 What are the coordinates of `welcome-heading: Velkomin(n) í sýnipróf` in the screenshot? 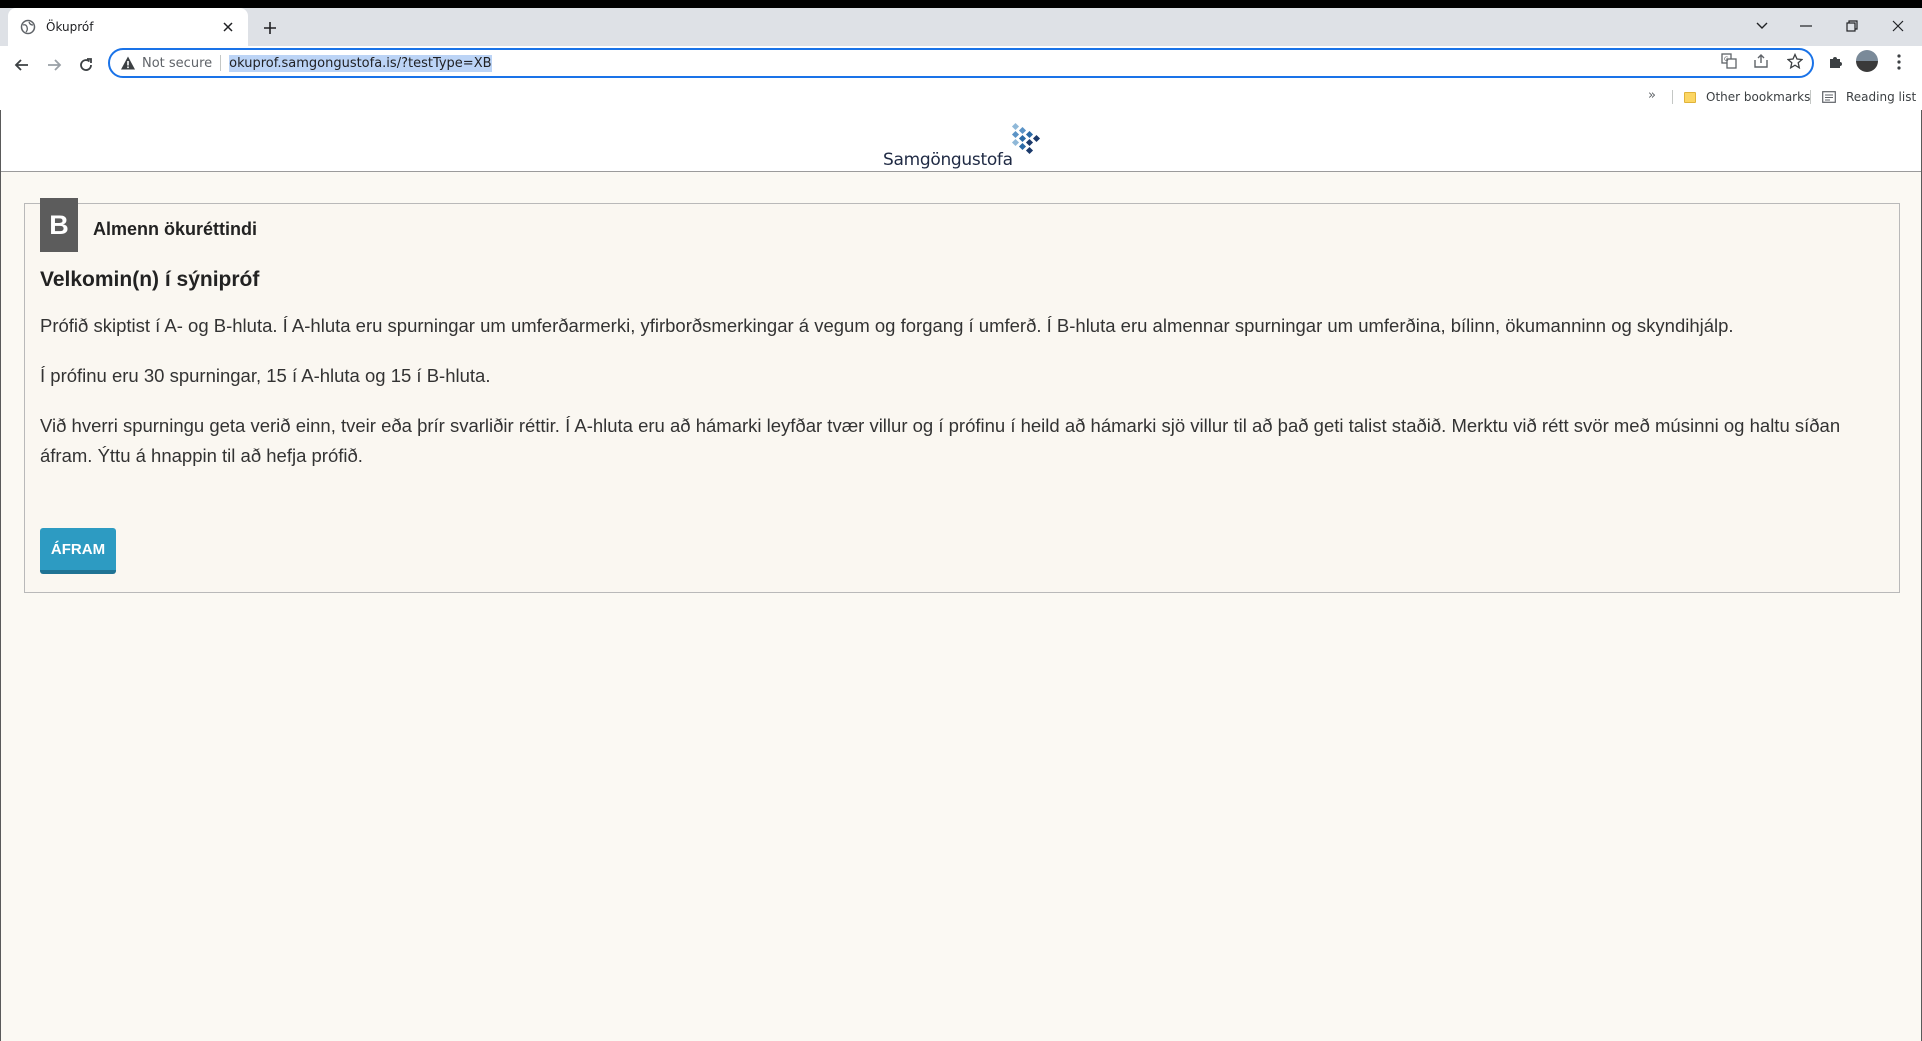 It's located at (150, 279).